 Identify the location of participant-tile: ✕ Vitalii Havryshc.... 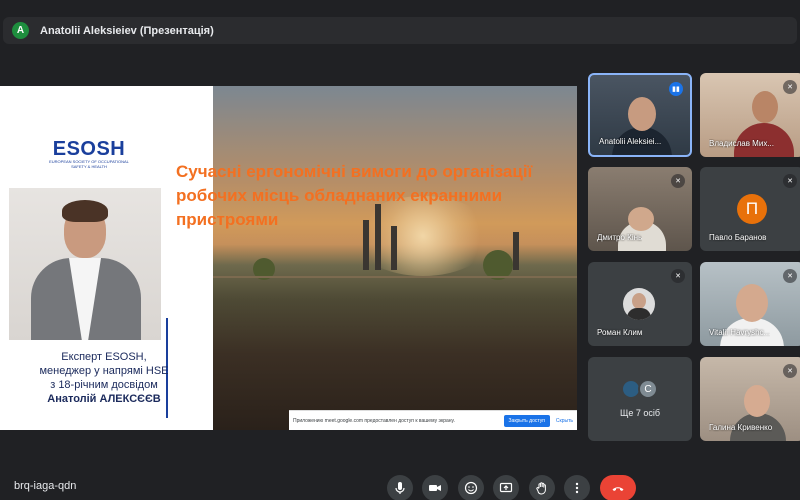
(750, 304).